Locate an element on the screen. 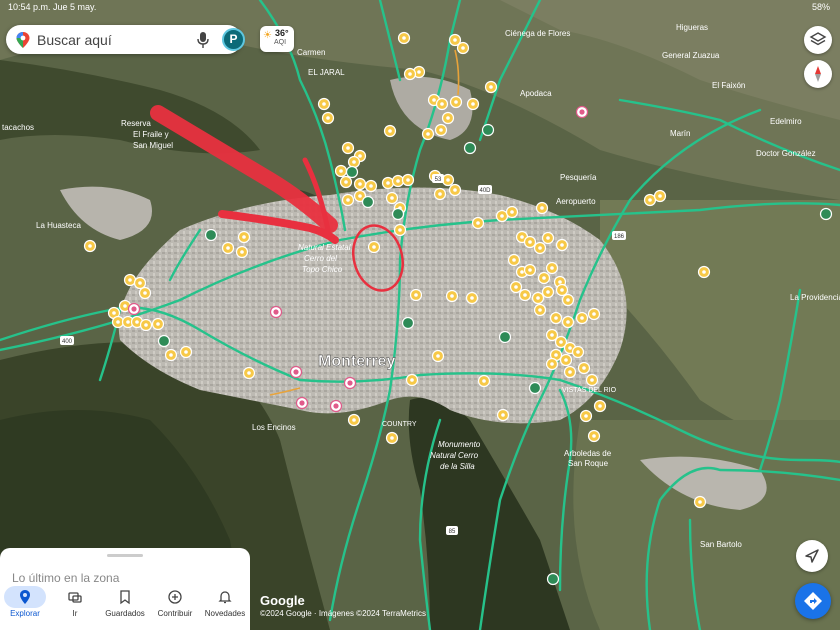 Image resolution: width=840 pixels, height=630 pixels. tab-novedades: Novedades is located at coordinates (225, 607).